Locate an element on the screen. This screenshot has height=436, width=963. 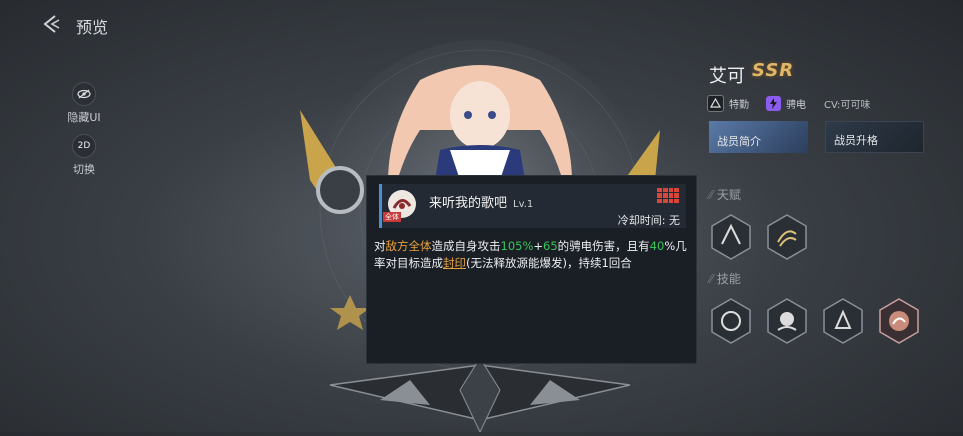
upgrade-button: 战员升格 is located at coordinates (874, 137).